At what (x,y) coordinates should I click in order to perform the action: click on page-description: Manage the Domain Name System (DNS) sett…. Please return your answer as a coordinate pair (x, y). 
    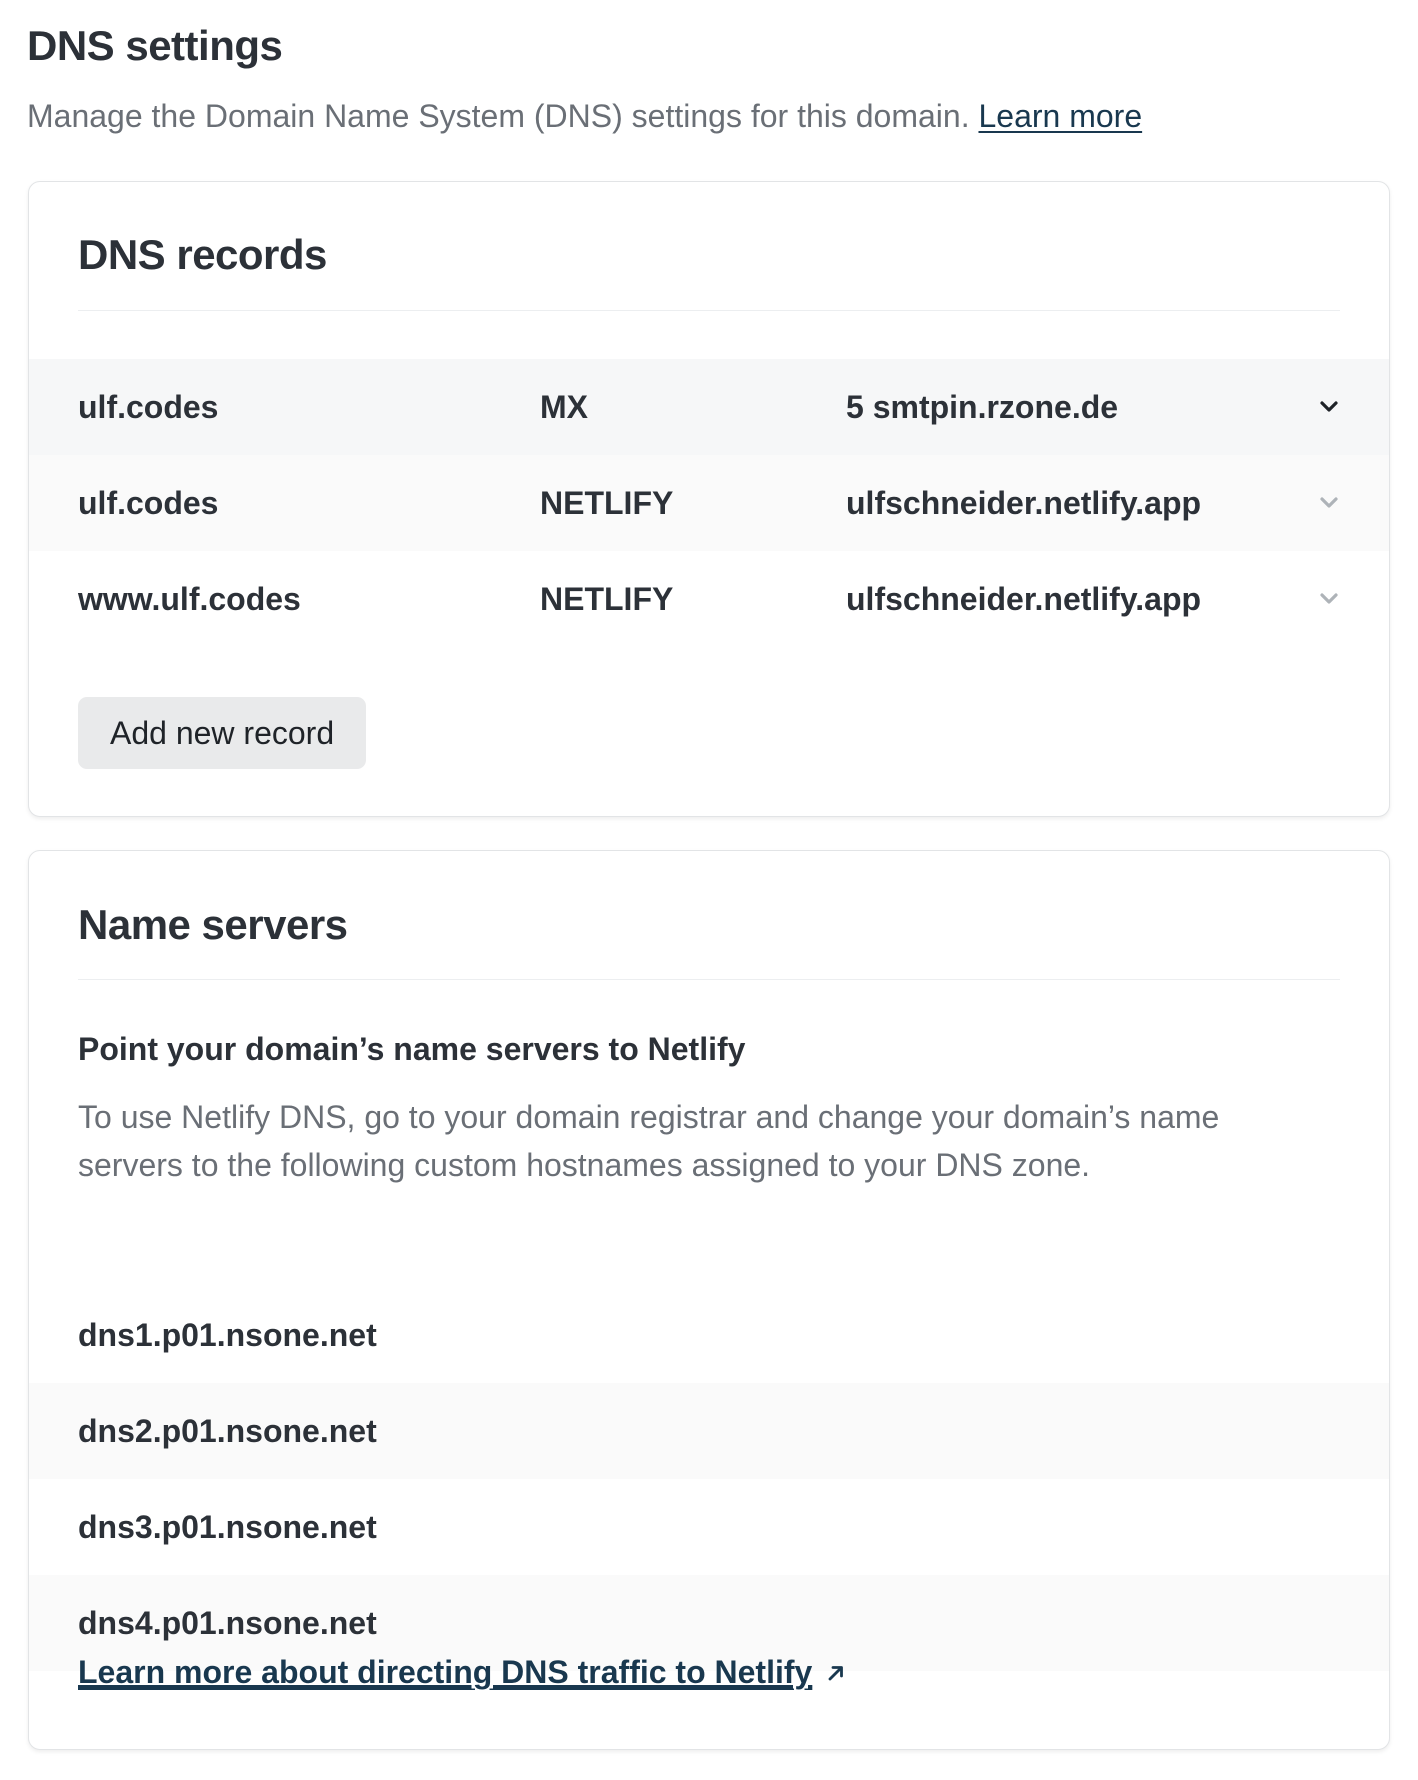
    Looking at the image, I should click on (707, 116).